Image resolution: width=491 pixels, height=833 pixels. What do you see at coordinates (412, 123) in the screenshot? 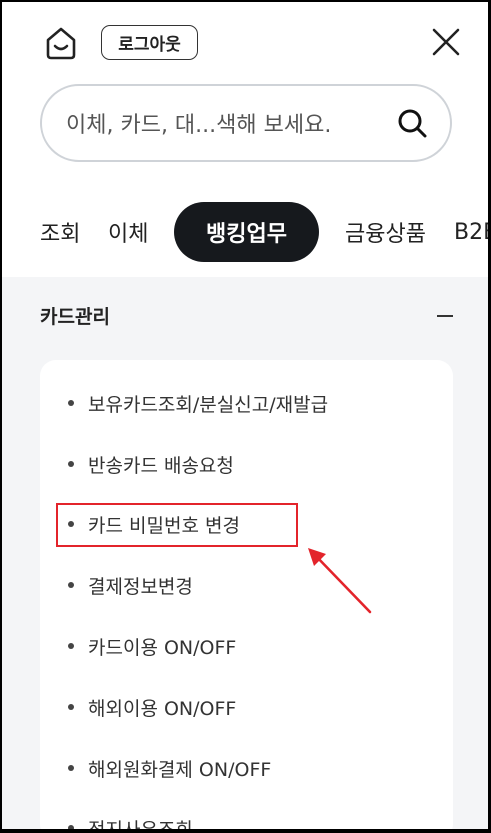
I see `search-icon` at bounding box center [412, 123].